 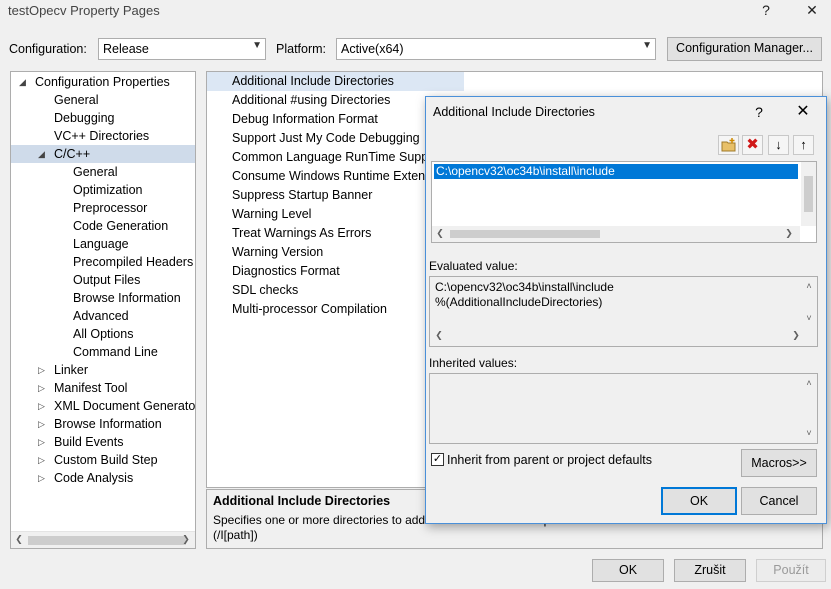 I want to click on ok-button: OK, so click(x=628, y=570).